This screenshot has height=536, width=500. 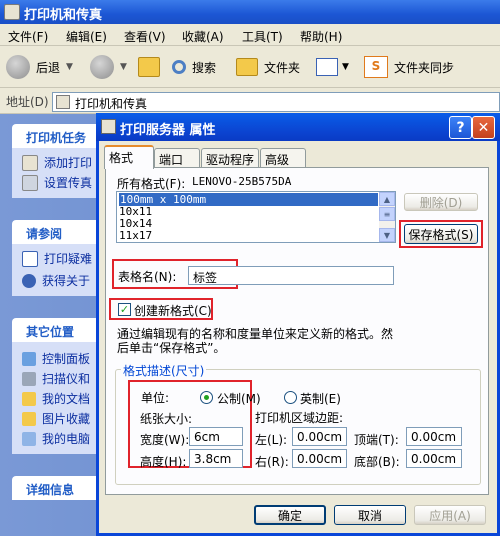 I want to click on views-button: ▼, so click(x=332, y=67).